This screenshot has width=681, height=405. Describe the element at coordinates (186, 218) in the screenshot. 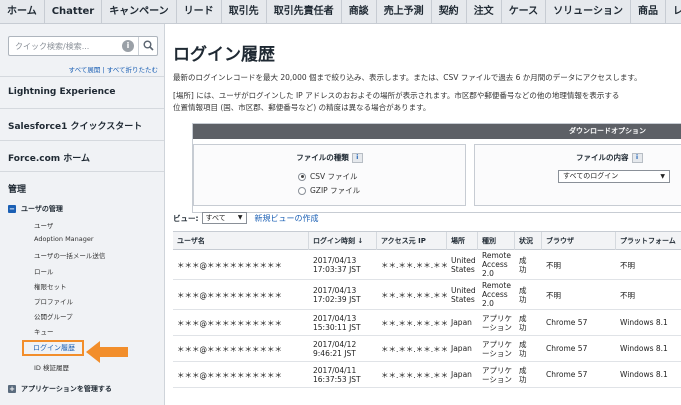

I see `view-label: ビュー:` at that location.